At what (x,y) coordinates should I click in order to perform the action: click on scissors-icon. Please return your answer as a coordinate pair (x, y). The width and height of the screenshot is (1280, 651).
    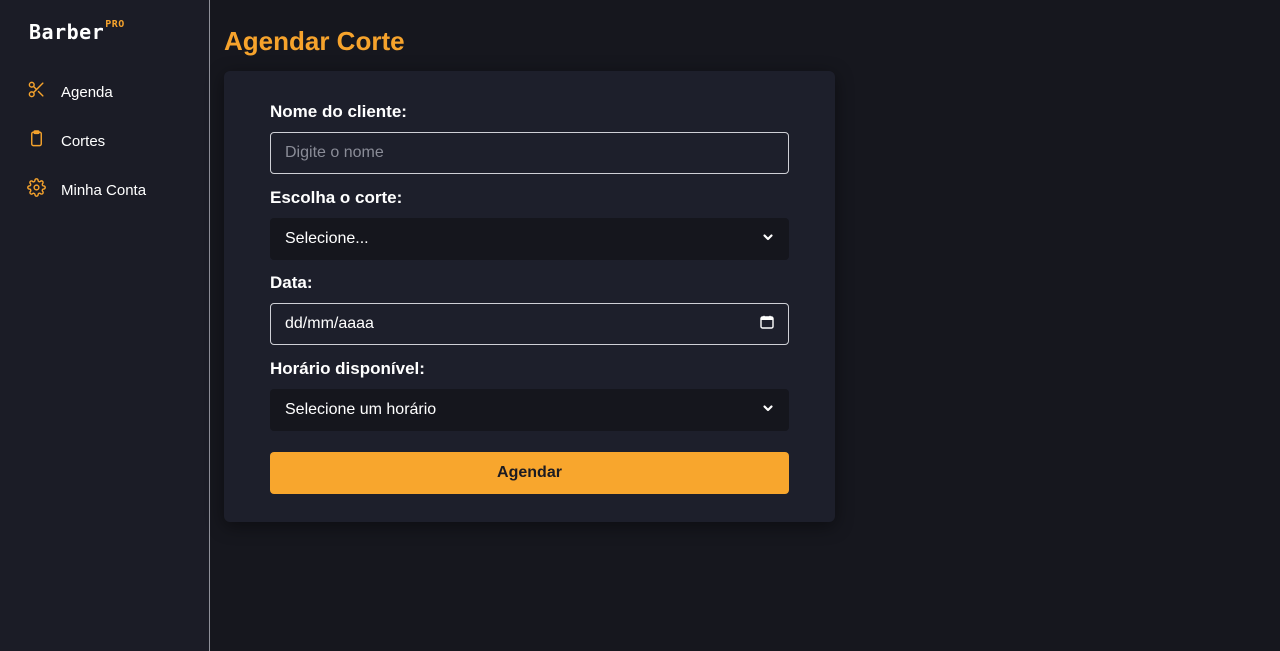
    Looking at the image, I should click on (36, 92).